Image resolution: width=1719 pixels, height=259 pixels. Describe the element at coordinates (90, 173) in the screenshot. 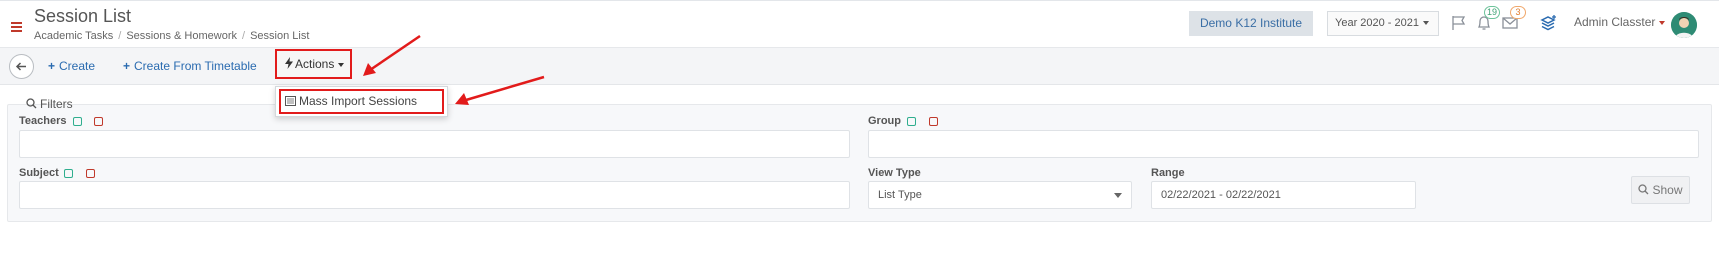

I see `deselect-all-subjects-icon` at that location.